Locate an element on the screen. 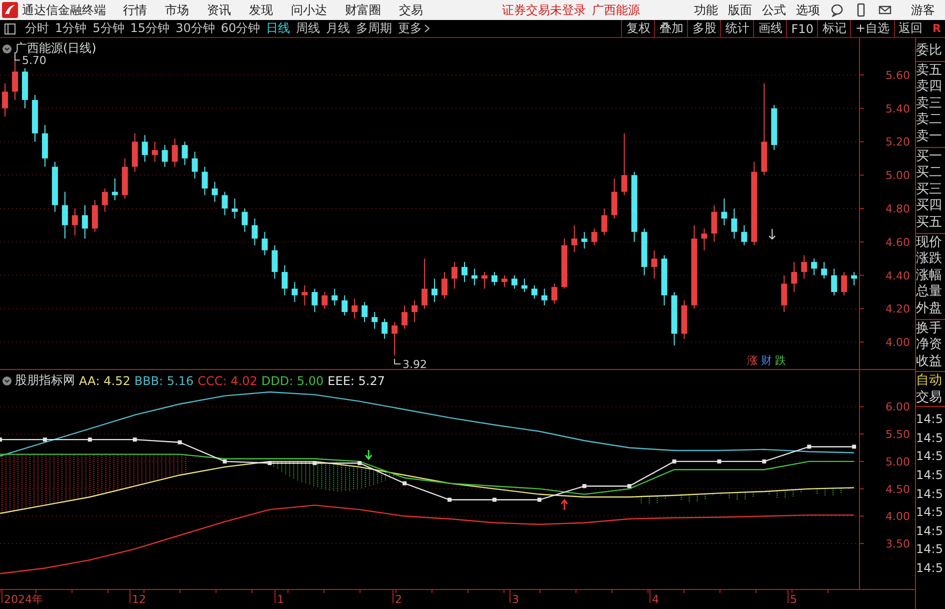 This screenshot has width=945, height=609. period-tab: 日线 is located at coordinates (278, 28).